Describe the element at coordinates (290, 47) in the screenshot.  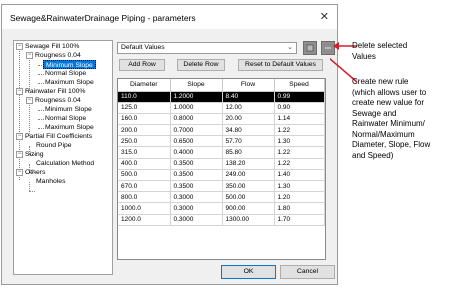
I see `chevron-down-icon: ⌄` at that location.